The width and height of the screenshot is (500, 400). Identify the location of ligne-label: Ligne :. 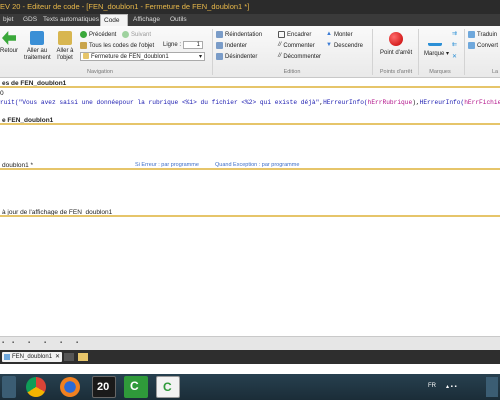
(172, 45).